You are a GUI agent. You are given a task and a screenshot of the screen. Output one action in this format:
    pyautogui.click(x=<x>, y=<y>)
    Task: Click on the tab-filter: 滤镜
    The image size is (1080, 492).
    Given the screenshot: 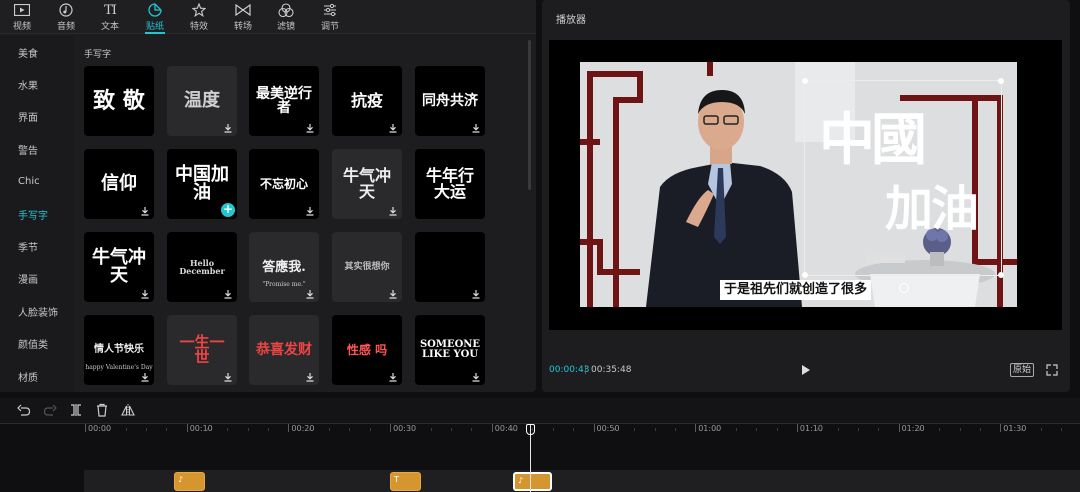 What is the action you would take?
    pyautogui.click(x=286, y=17)
    